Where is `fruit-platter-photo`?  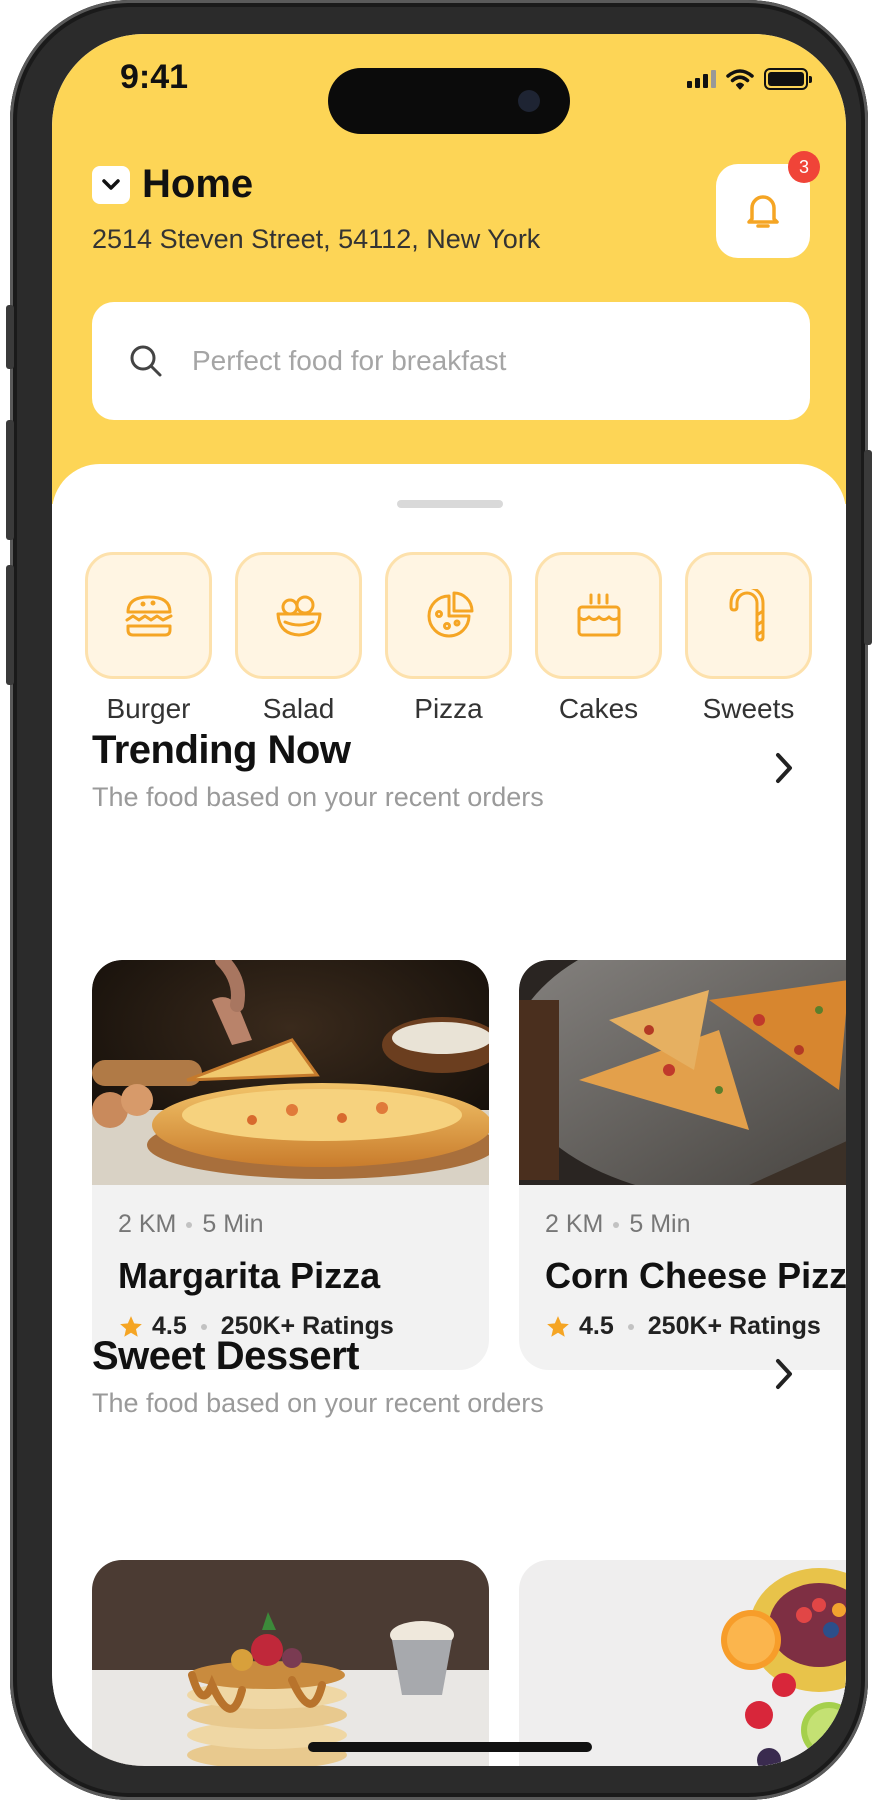
fruit-platter-photo is located at coordinates (682, 1663).